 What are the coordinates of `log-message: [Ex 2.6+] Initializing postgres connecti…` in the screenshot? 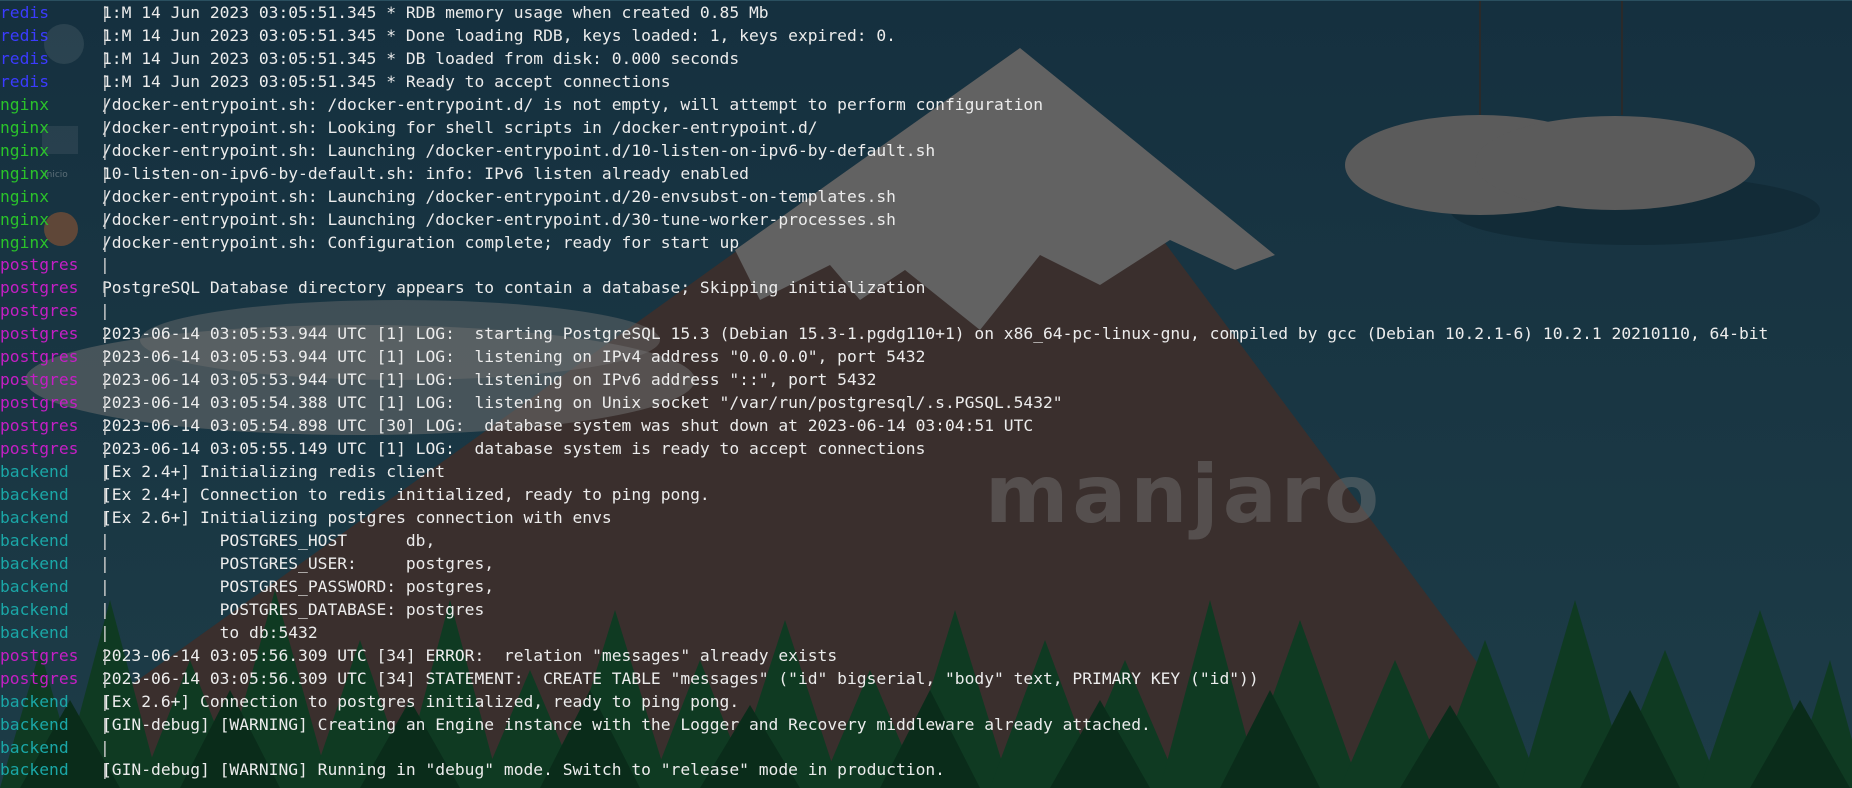 It's located at (357, 517).